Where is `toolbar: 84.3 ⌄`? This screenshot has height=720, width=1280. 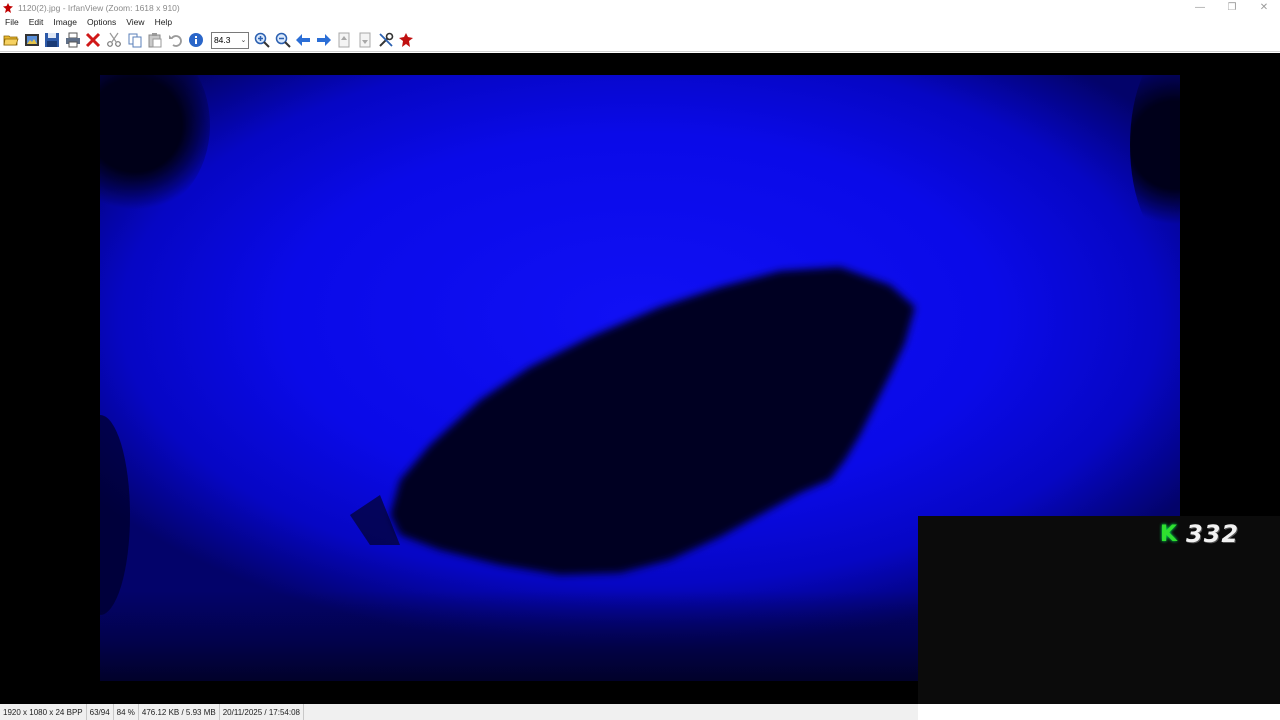 toolbar: 84.3 ⌄ is located at coordinates (640, 40).